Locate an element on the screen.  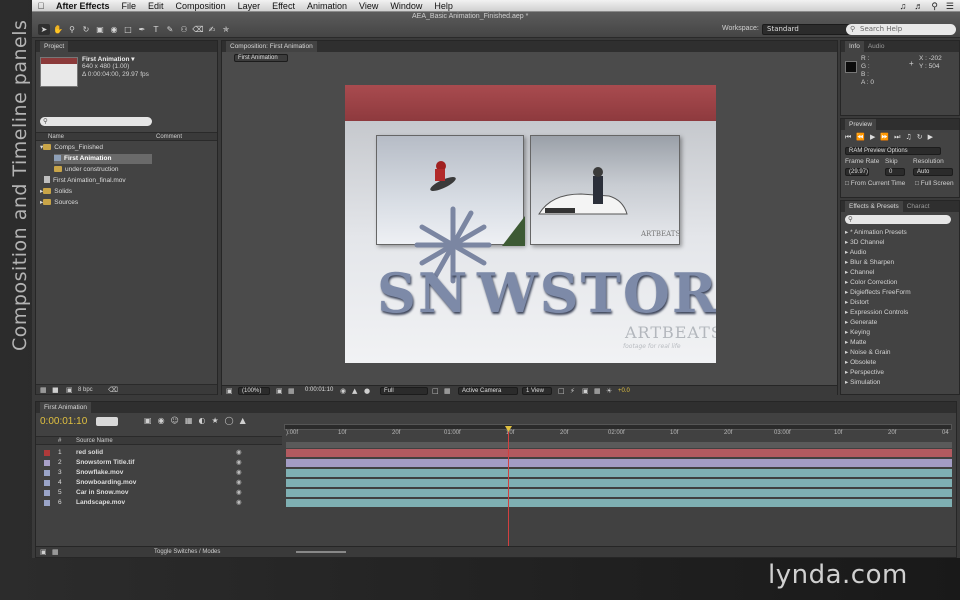
tab-info: Info is located at coordinates (854, 46).